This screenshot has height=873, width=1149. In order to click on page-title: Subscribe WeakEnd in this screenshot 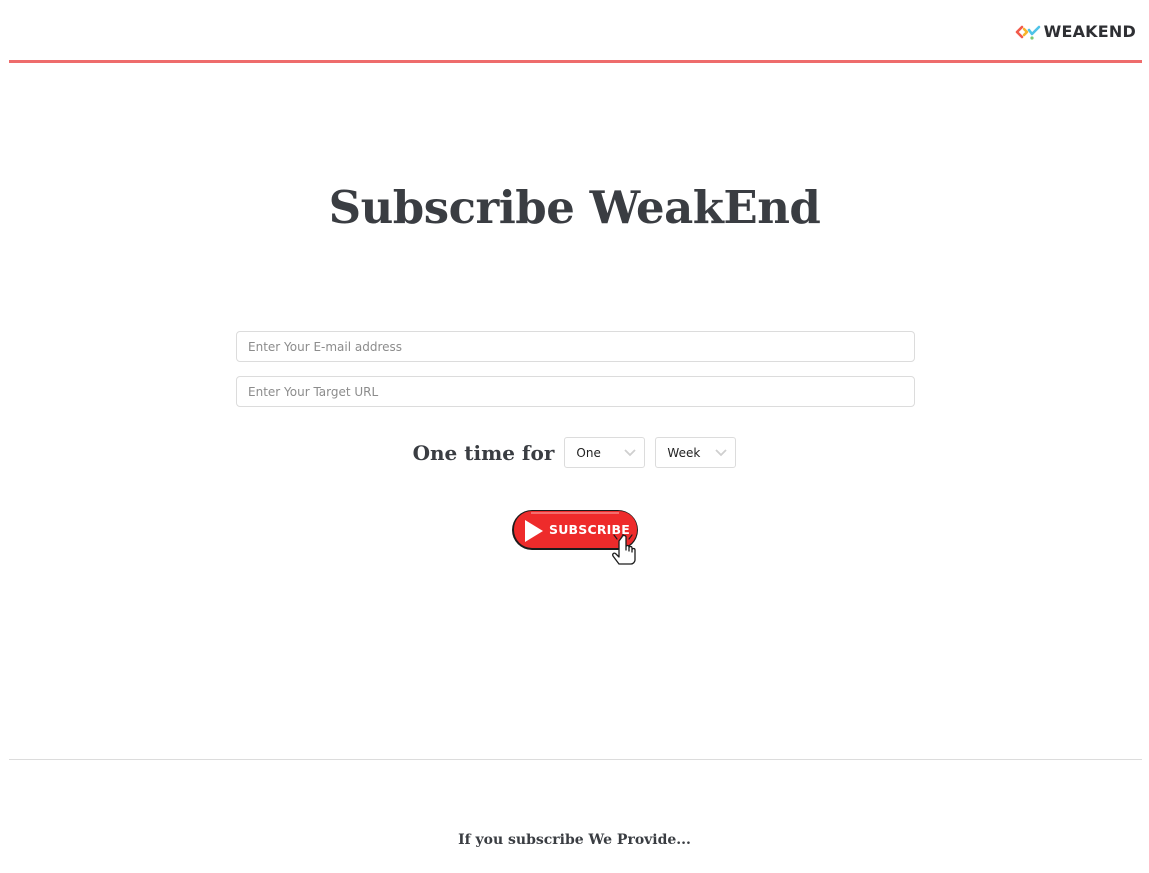, I will do `click(574, 207)`.